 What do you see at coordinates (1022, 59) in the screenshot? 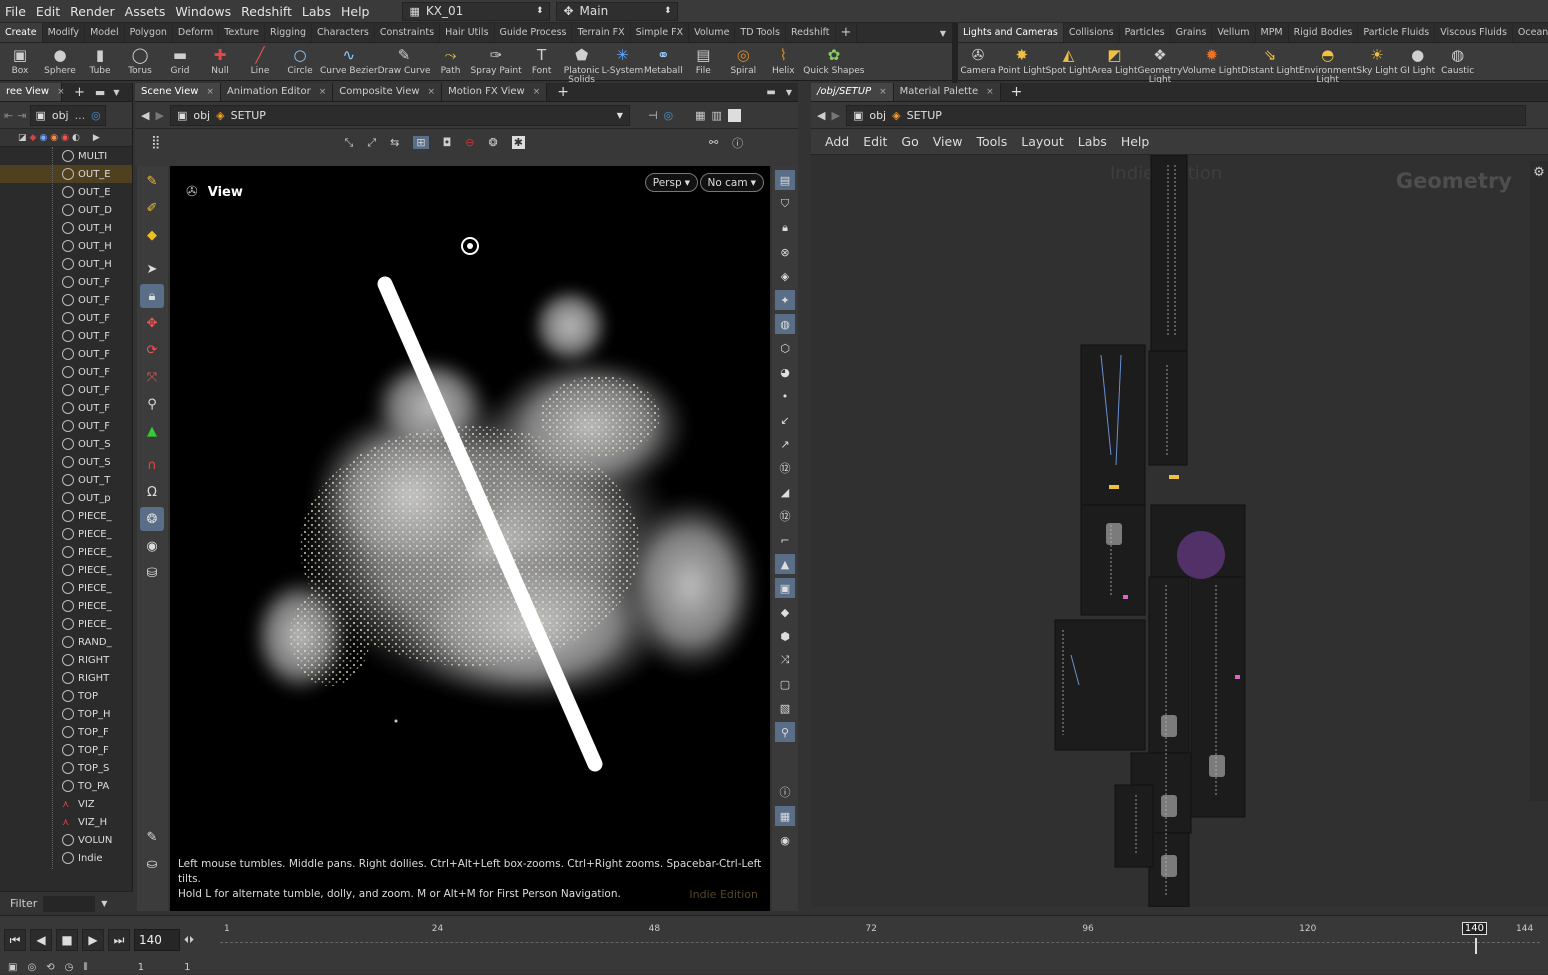
I see `tool-point-light: ✸ Point Light` at bounding box center [1022, 59].